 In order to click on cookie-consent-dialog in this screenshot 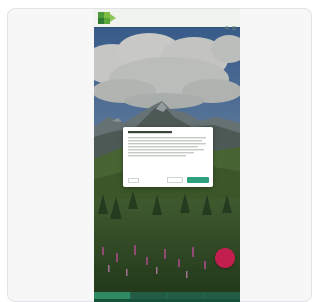, I will do `click(168, 157)`.